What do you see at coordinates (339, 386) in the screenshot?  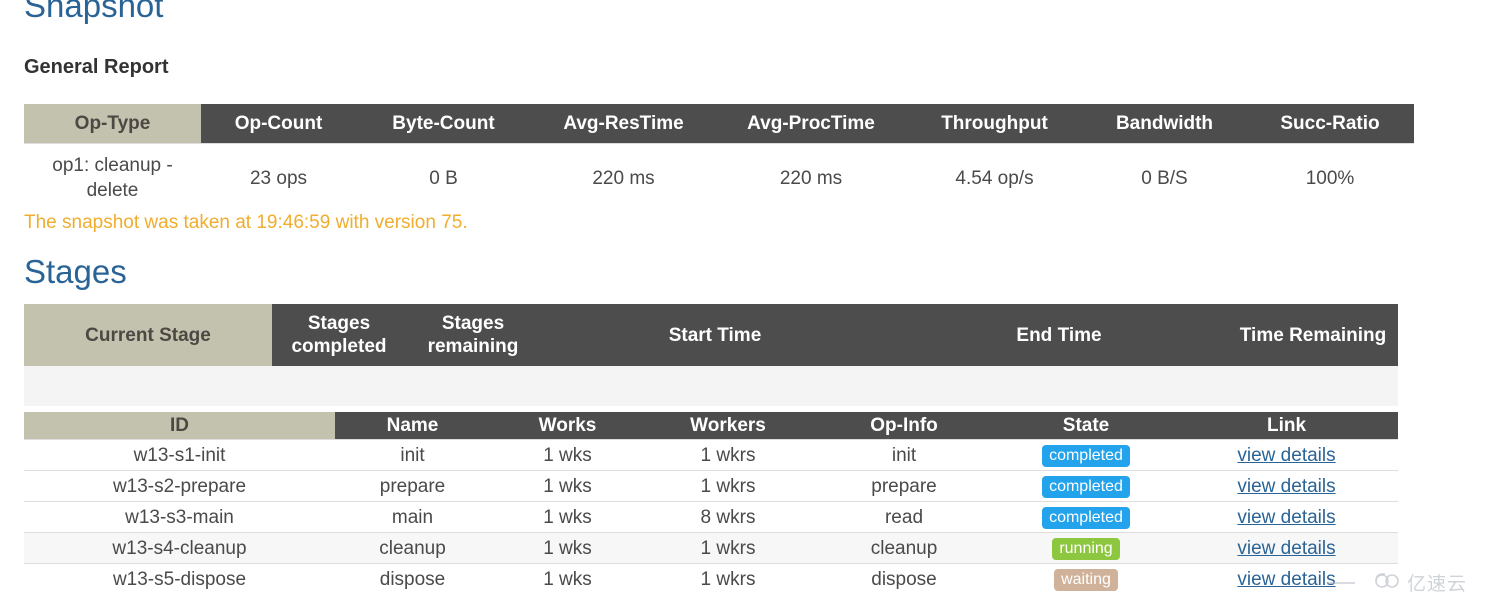 I see `cell-stages-completed` at bounding box center [339, 386].